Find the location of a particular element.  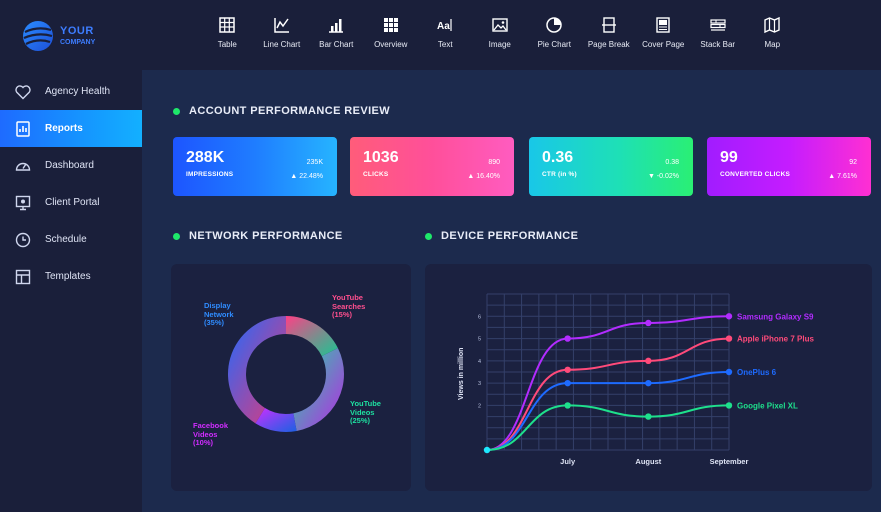

sidebar-item-client-portal: Client Portal is located at coordinates (71, 202).